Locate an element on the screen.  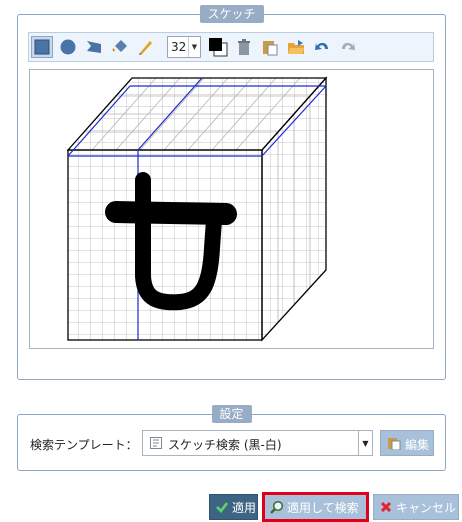
trash-icon is located at coordinates (244, 47).